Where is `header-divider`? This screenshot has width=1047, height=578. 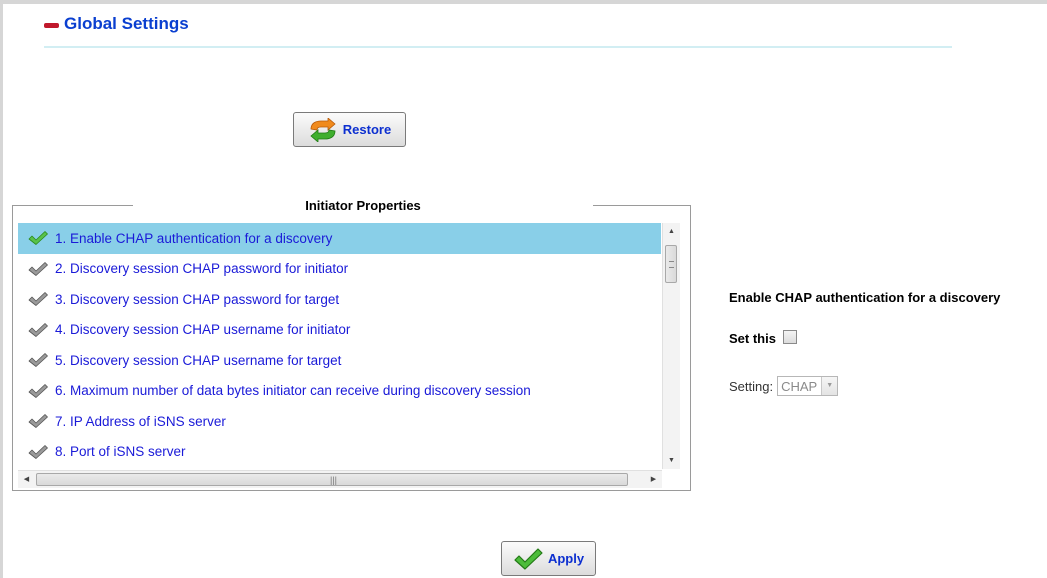
header-divider is located at coordinates (498, 47).